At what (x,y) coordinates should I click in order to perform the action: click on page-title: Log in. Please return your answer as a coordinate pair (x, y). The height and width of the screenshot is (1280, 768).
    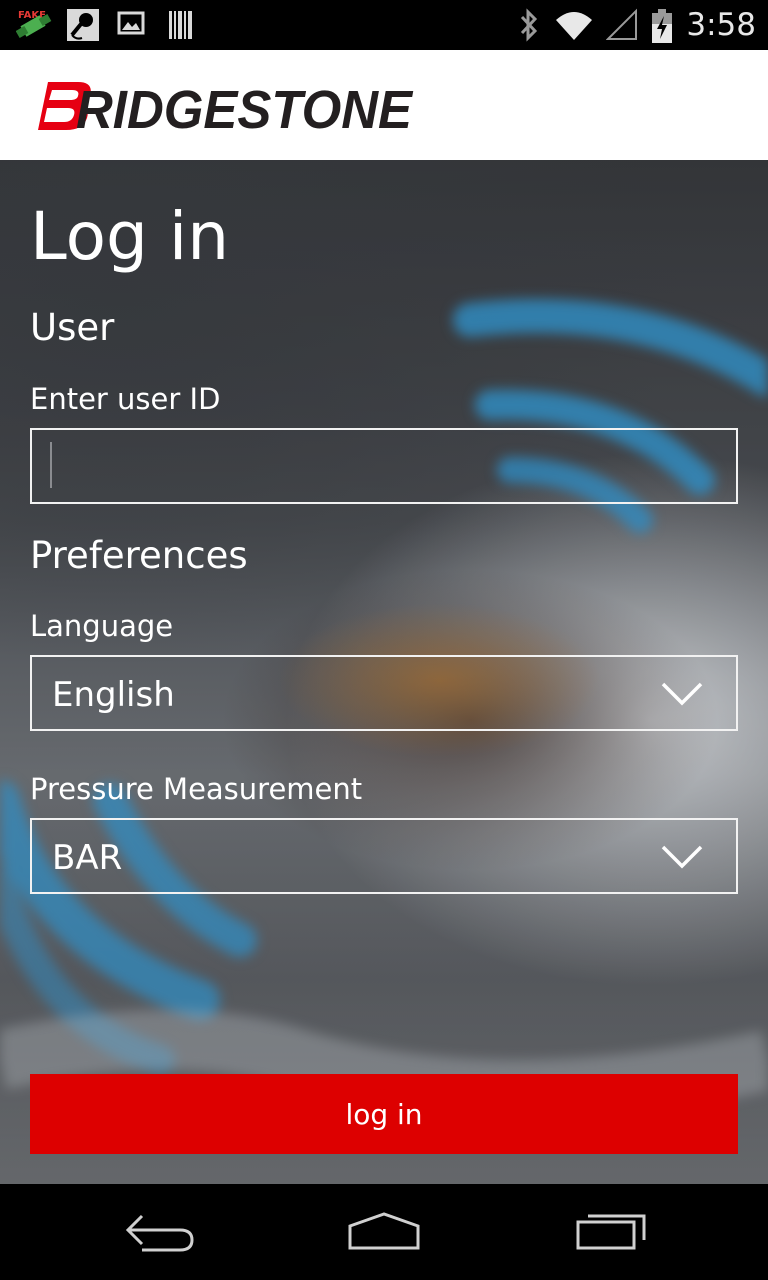
    Looking at the image, I should click on (130, 236).